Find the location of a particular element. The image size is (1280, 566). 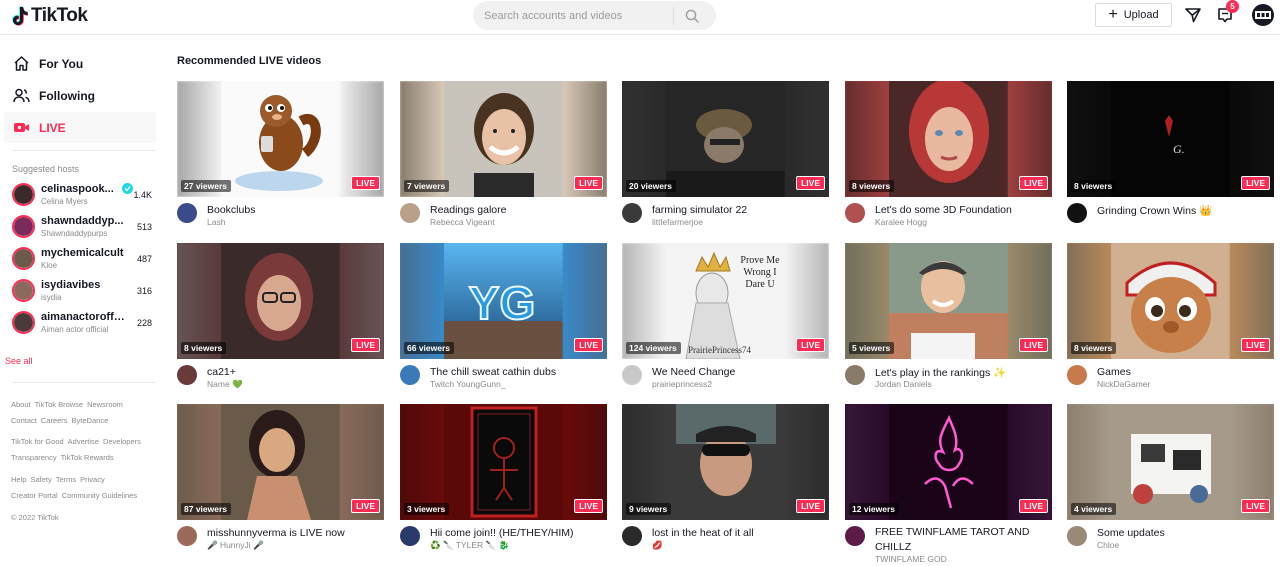

host-name: Karalee Hogg is located at coordinates (901, 222).